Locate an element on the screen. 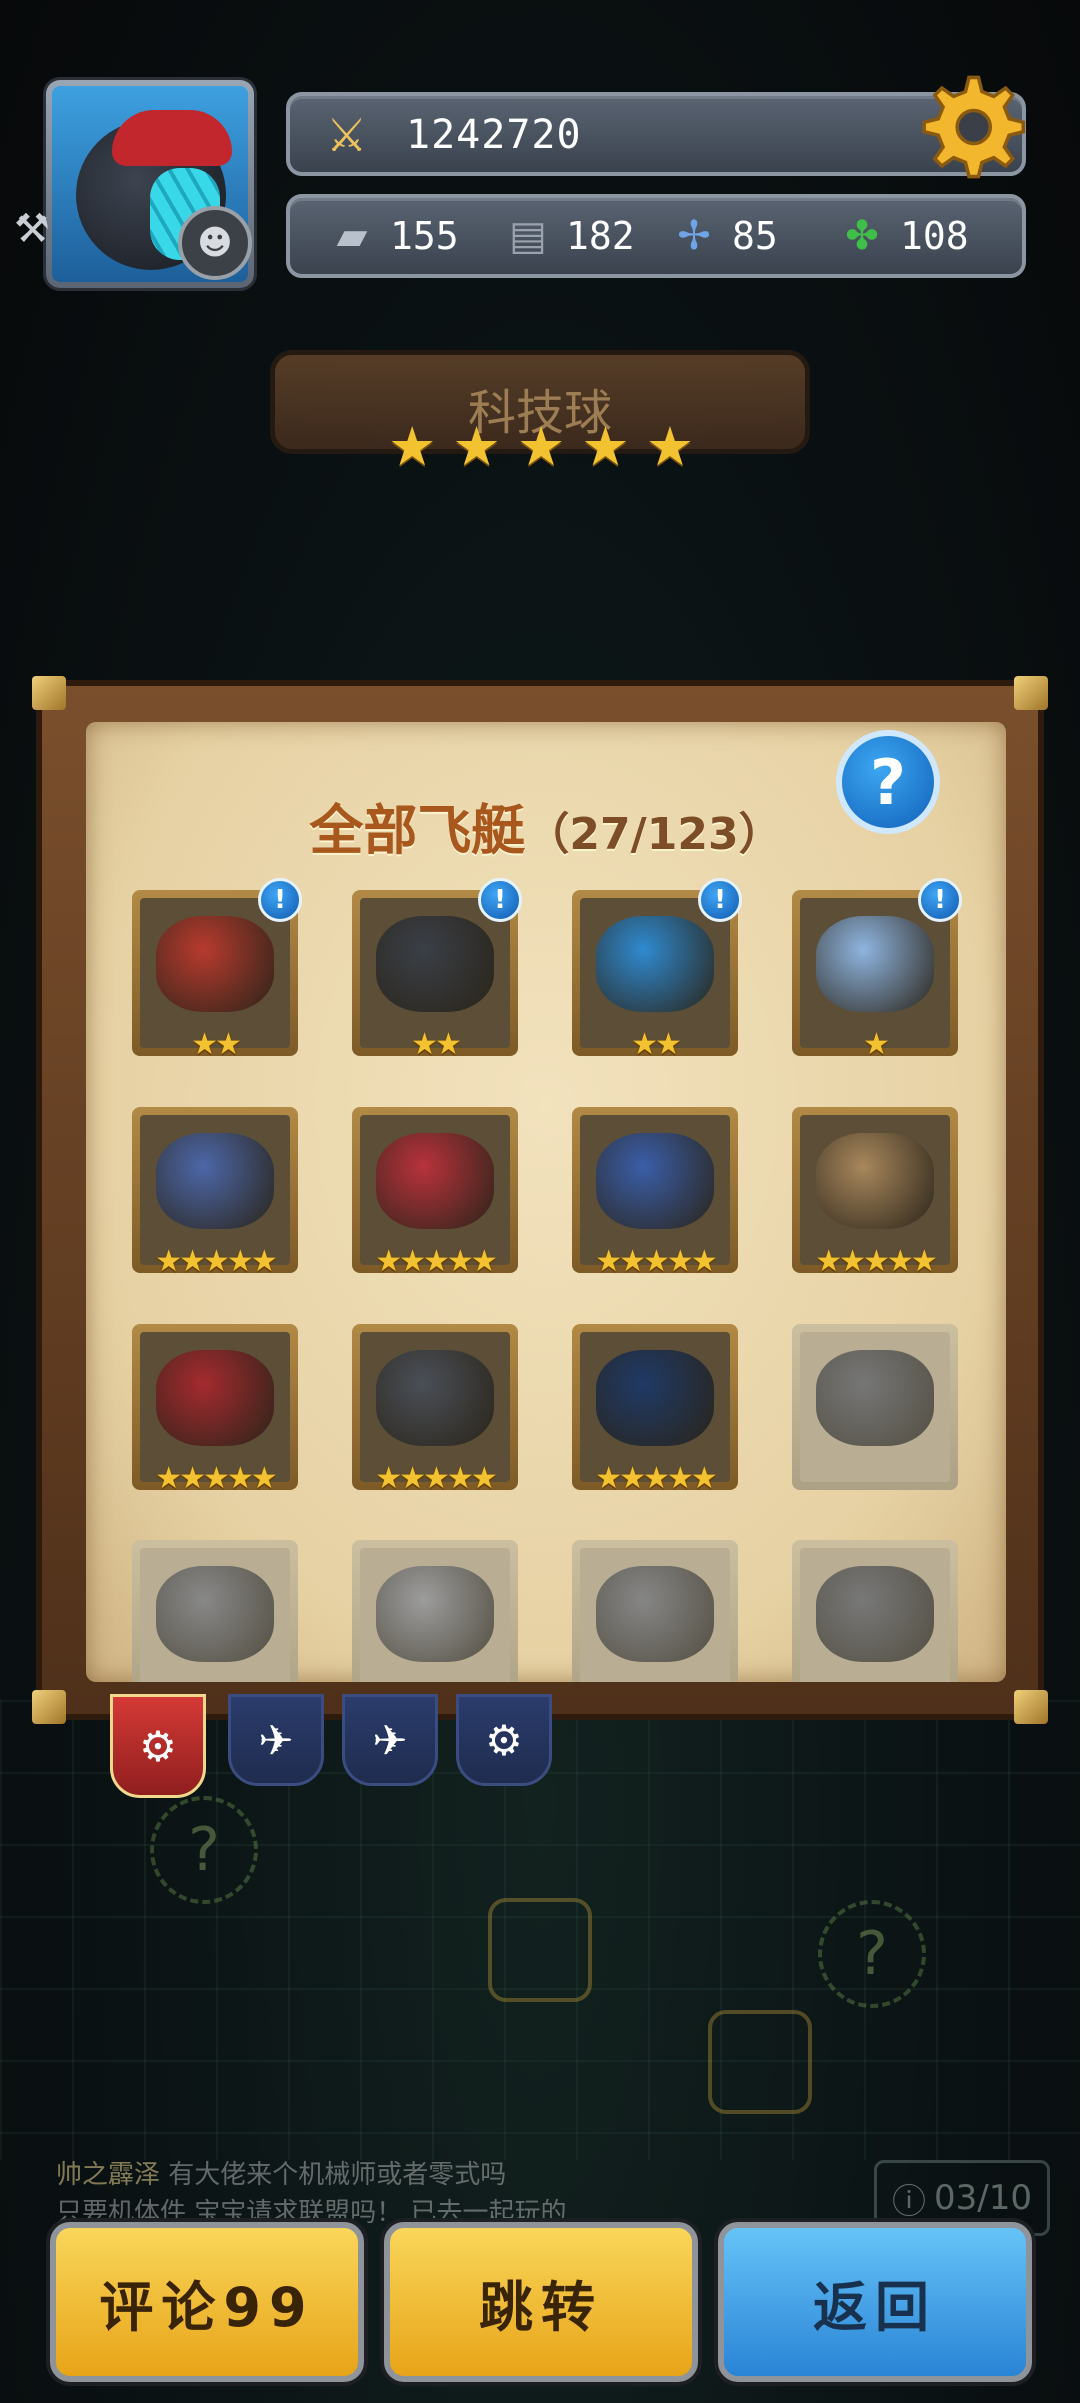  back-button: 返回 is located at coordinates (875, 2302).